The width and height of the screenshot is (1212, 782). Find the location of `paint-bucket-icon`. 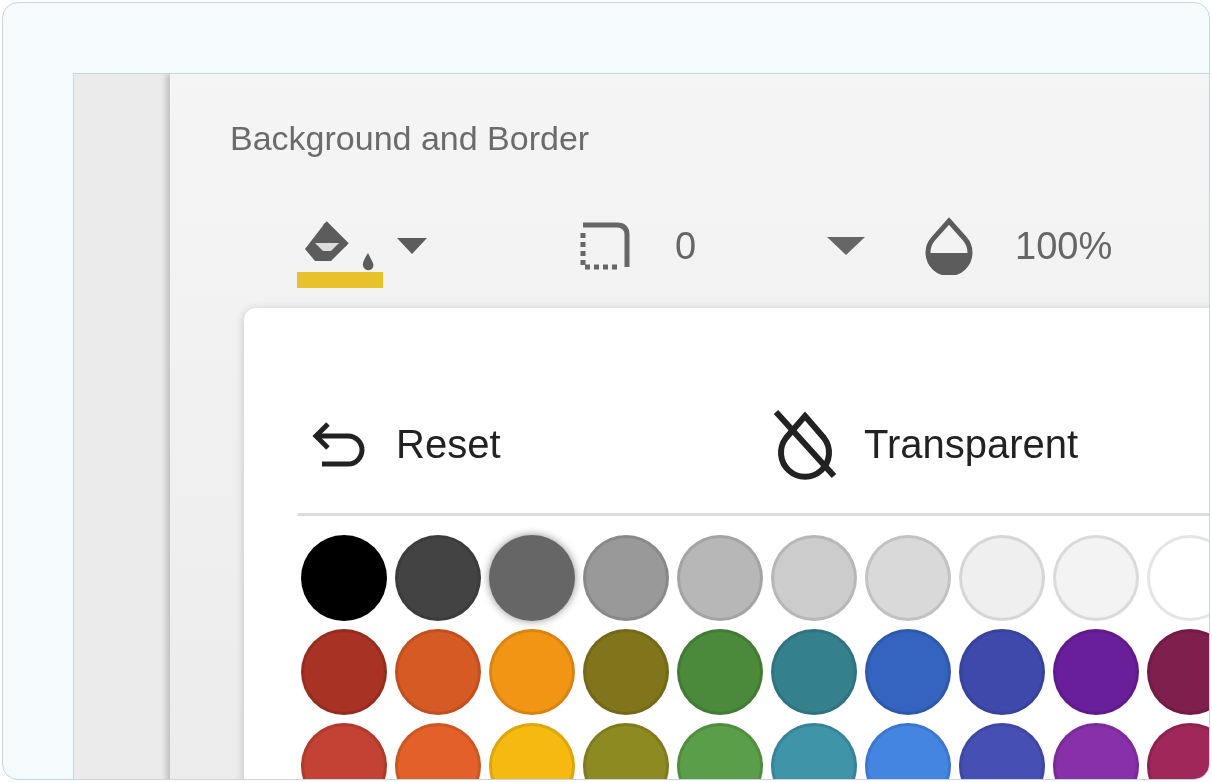

paint-bucket-icon is located at coordinates (339, 246).